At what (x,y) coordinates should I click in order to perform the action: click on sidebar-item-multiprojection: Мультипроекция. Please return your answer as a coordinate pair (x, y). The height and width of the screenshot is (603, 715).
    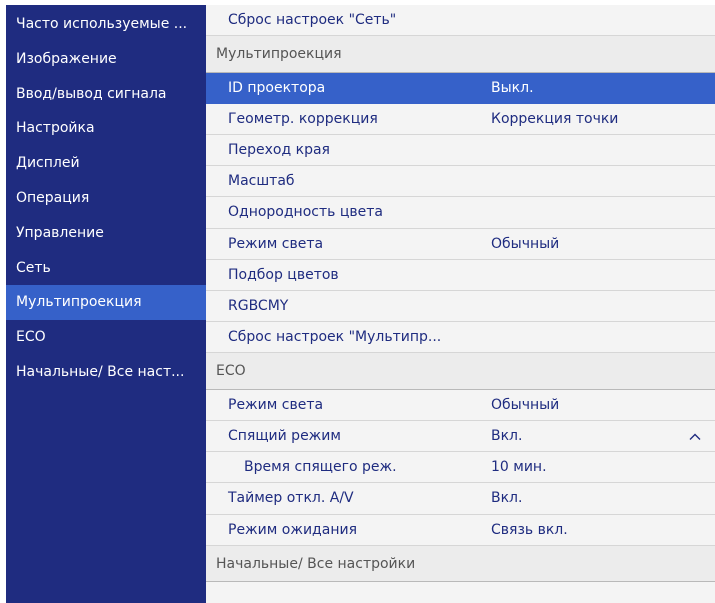
    Looking at the image, I should click on (106, 303).